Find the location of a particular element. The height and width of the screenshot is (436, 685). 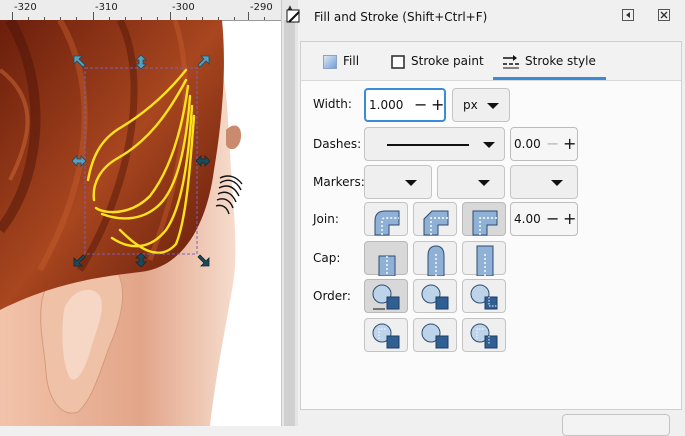

dialog-bottom-button is located at coordinates (616, 425).